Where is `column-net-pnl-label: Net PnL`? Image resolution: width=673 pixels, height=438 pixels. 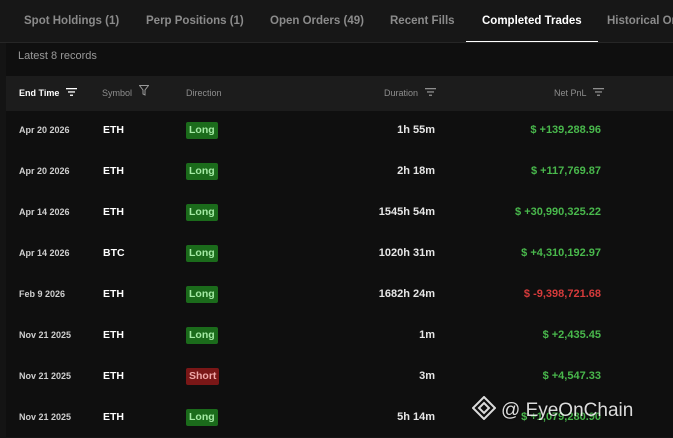
column-net-pnl-label: Net PnL is located at coordinates (570, 93).